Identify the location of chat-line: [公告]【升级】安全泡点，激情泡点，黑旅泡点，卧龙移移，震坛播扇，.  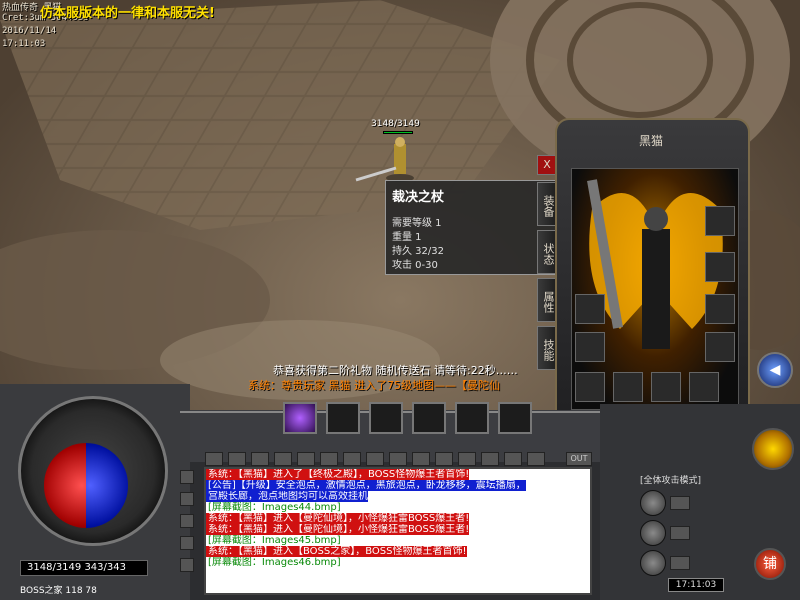
(366, 485).